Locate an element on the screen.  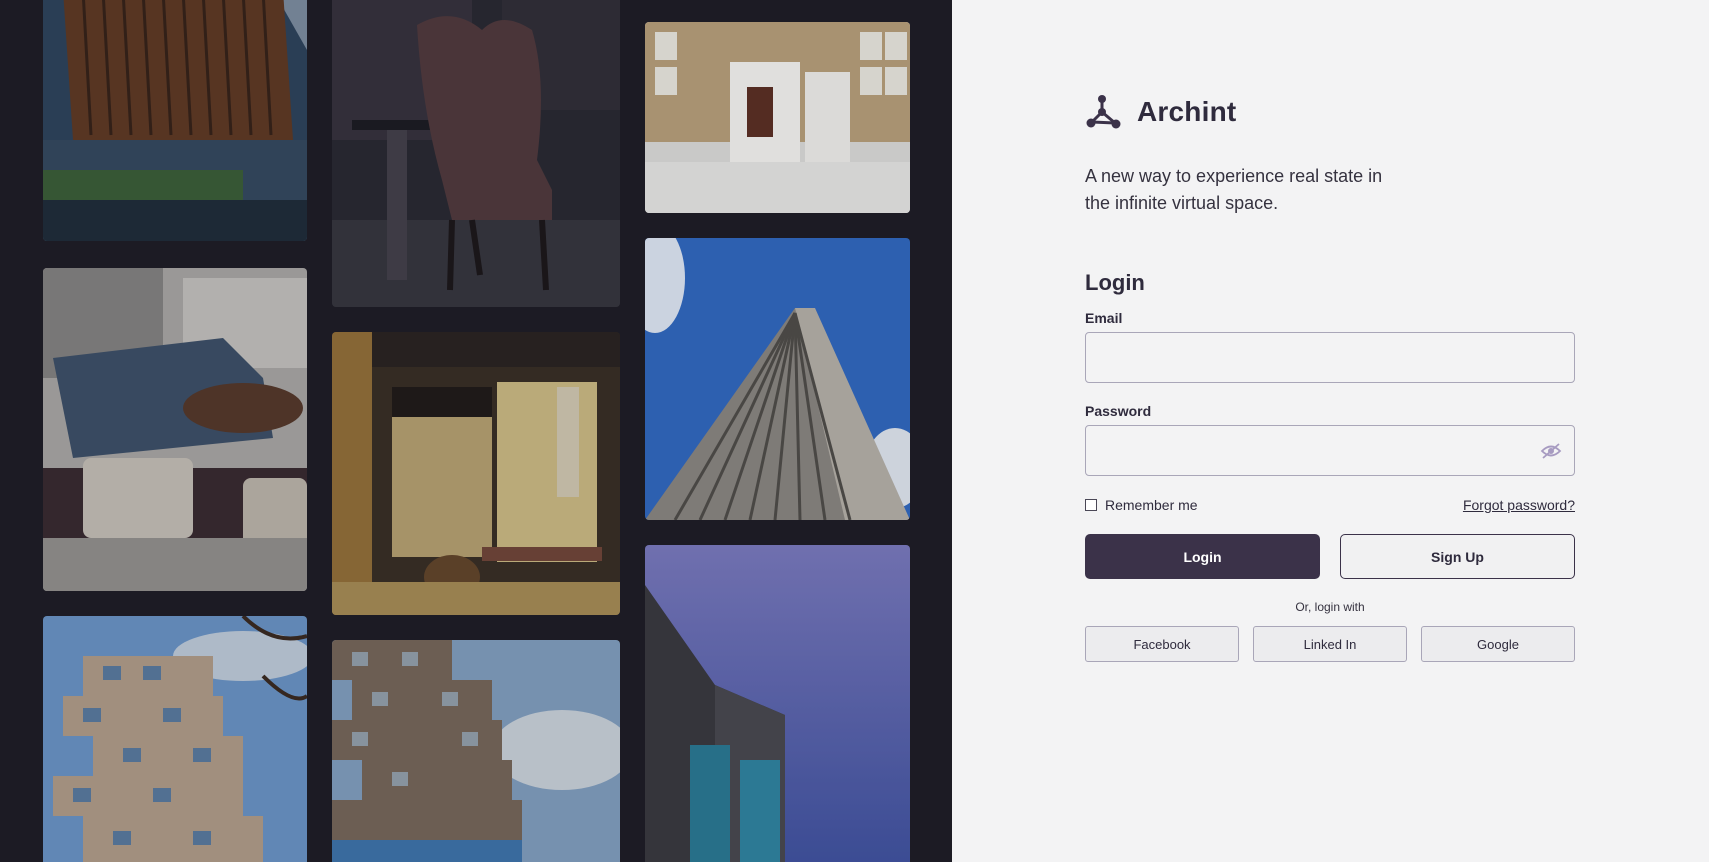
or-login-with-text: Or, login with is located at coordinates (1330, 607).